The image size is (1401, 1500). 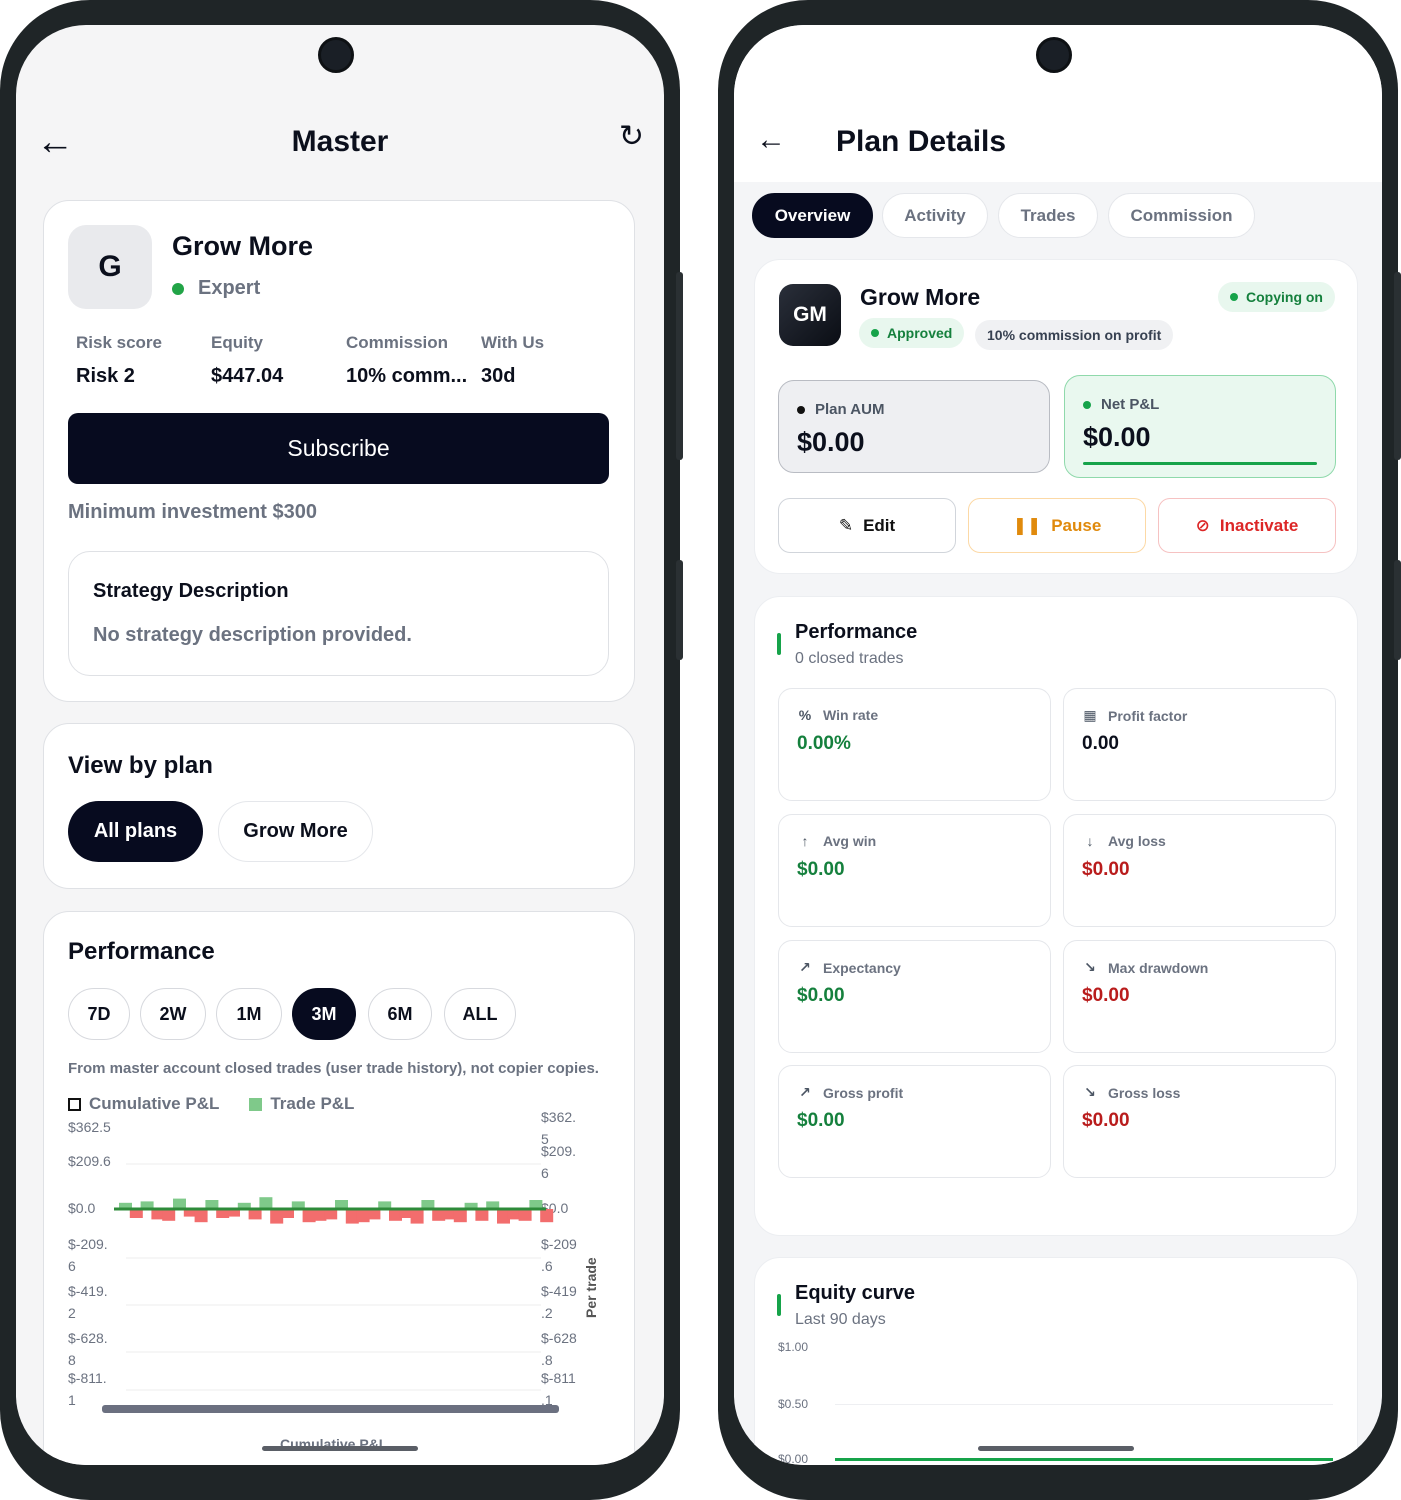 What do you see at coordinates (110, 267) in the screenshot?
I see `avatar: G` at bounding box center [110, 267].